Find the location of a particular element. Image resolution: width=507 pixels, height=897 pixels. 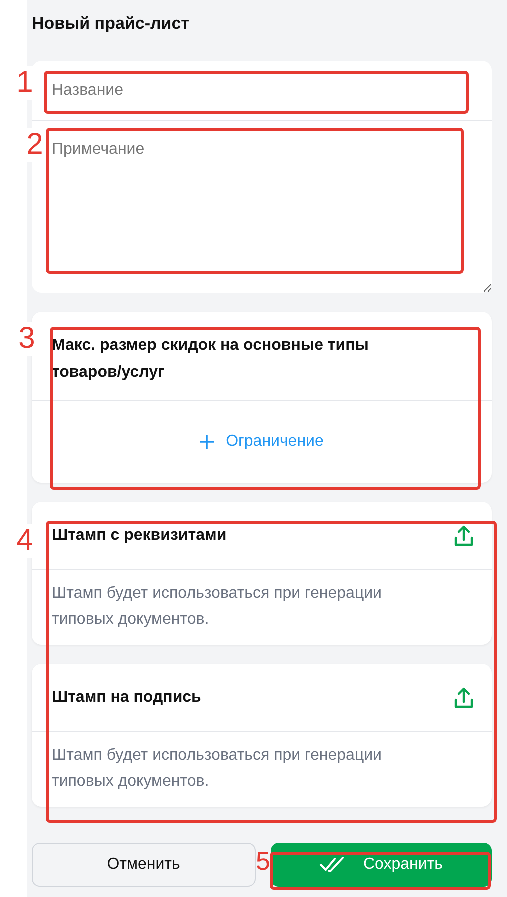

plus-icon is located at coordinates (207, 442).